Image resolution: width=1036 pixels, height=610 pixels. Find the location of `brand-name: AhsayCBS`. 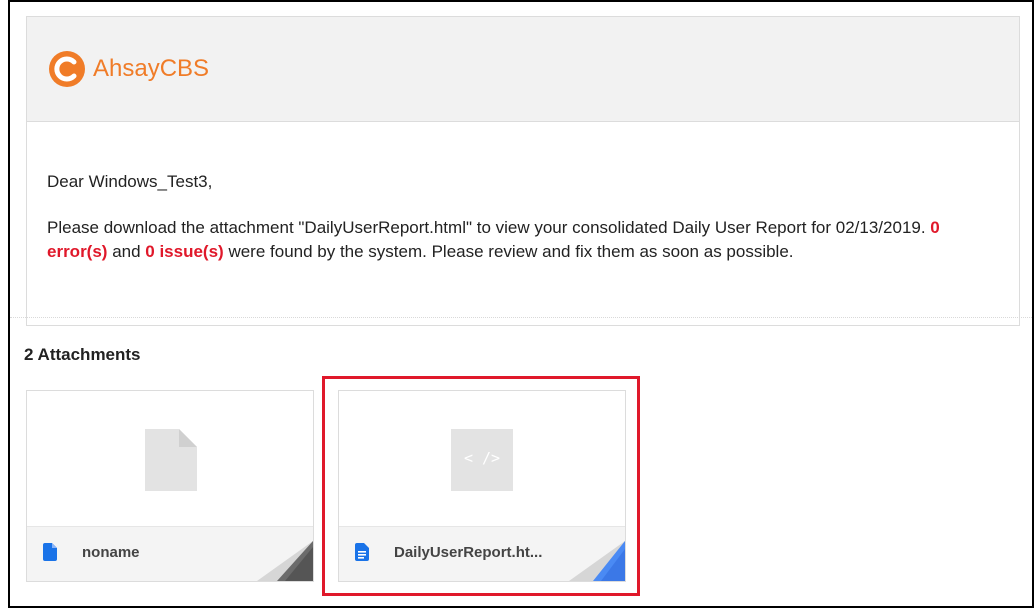

brand-name: AhsayCBS is located at coordinates (151, 68).